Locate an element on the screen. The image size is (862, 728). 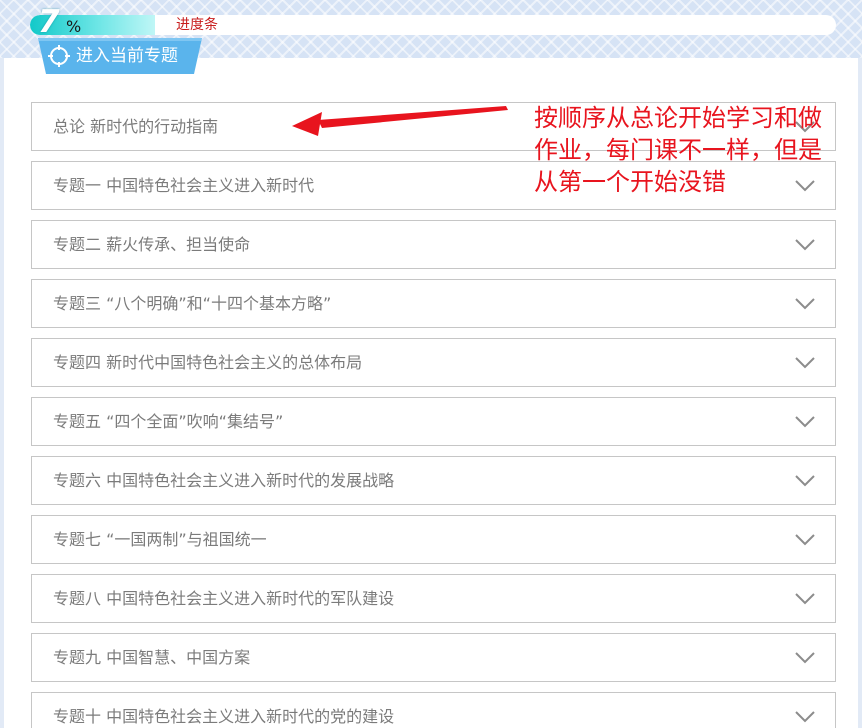
progress-value: 7 is located at coordinates (49, 22).